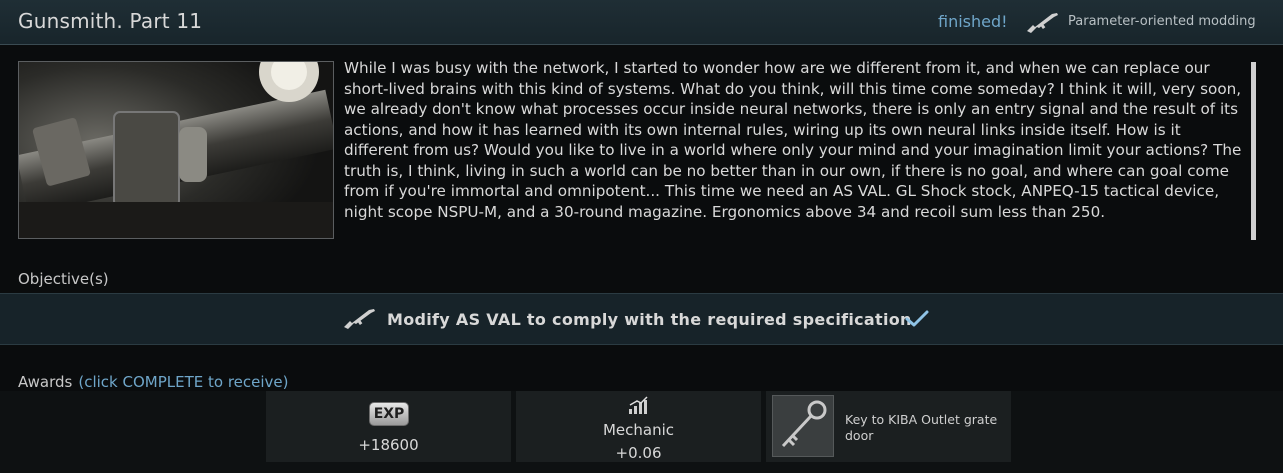 The height and width of the screenshot is (473, 1283). Describe the element at coordinates (638, 453) in the screenshot. I see `reputation-value: +0.06` at that location.